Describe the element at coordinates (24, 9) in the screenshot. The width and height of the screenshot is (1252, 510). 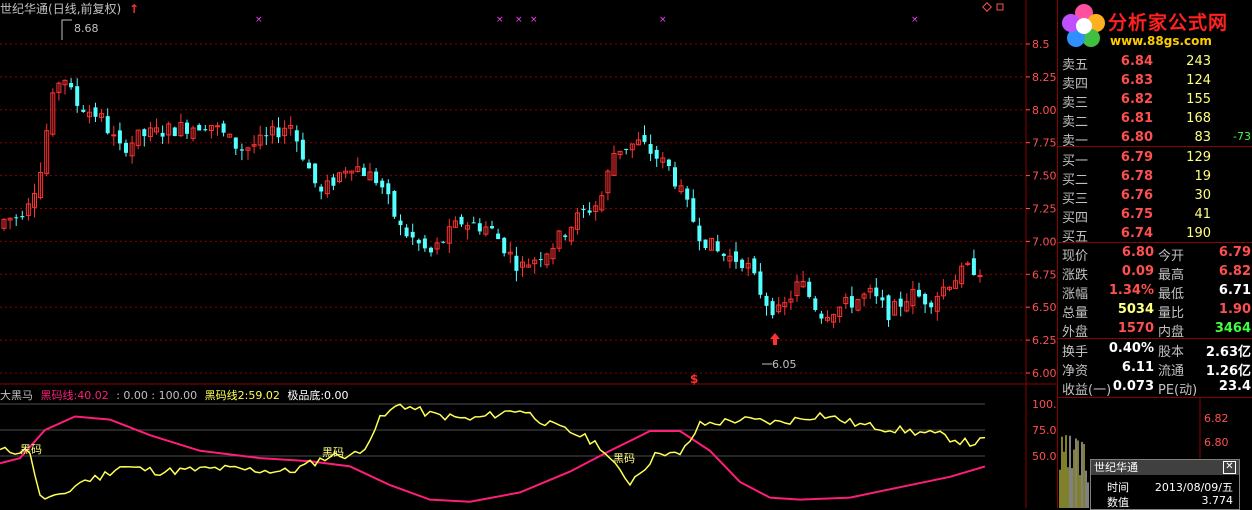
I see `stock-name: 世纪华通` at that location.